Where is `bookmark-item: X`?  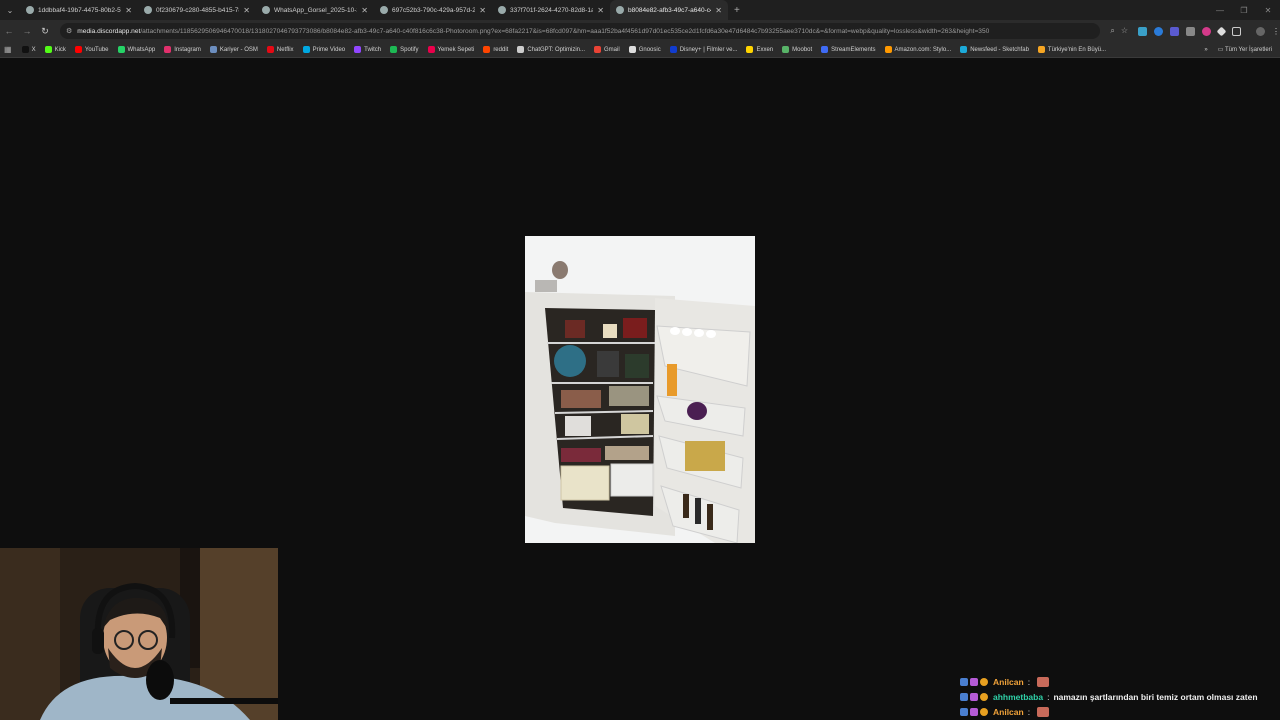
bookmark-item: X is located at coordinates (28, 49).